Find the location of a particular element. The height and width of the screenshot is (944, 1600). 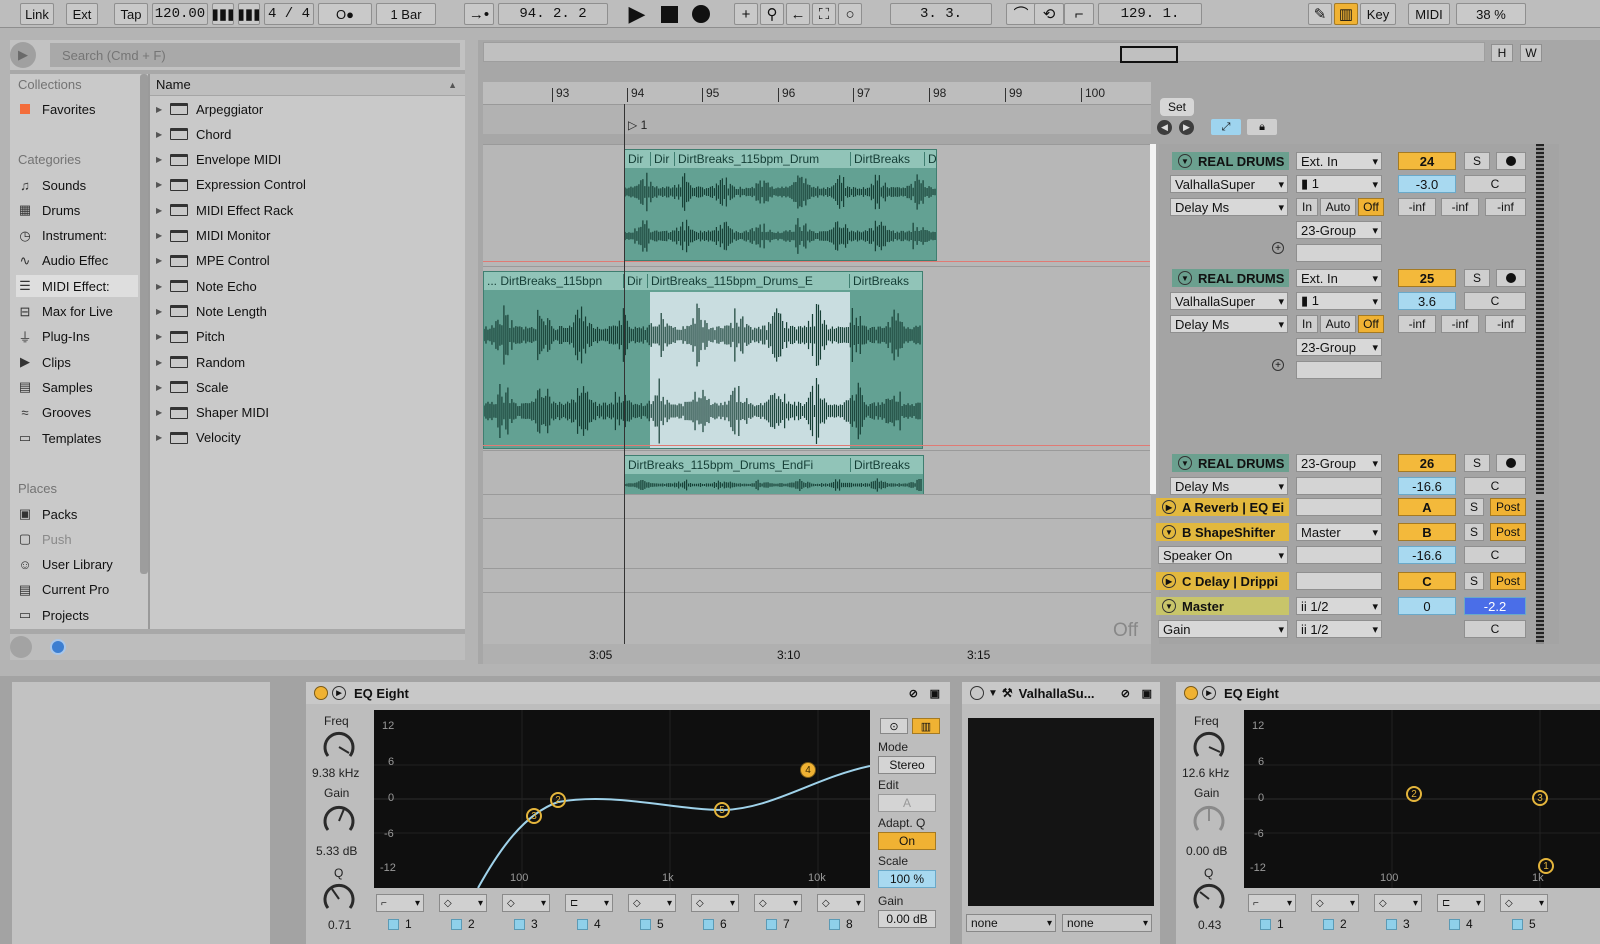

link-button: Link is located at coordinates (37, 14).